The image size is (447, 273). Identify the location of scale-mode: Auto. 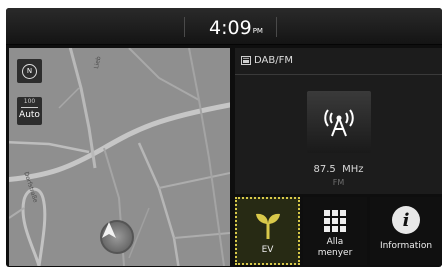
(29, 115).